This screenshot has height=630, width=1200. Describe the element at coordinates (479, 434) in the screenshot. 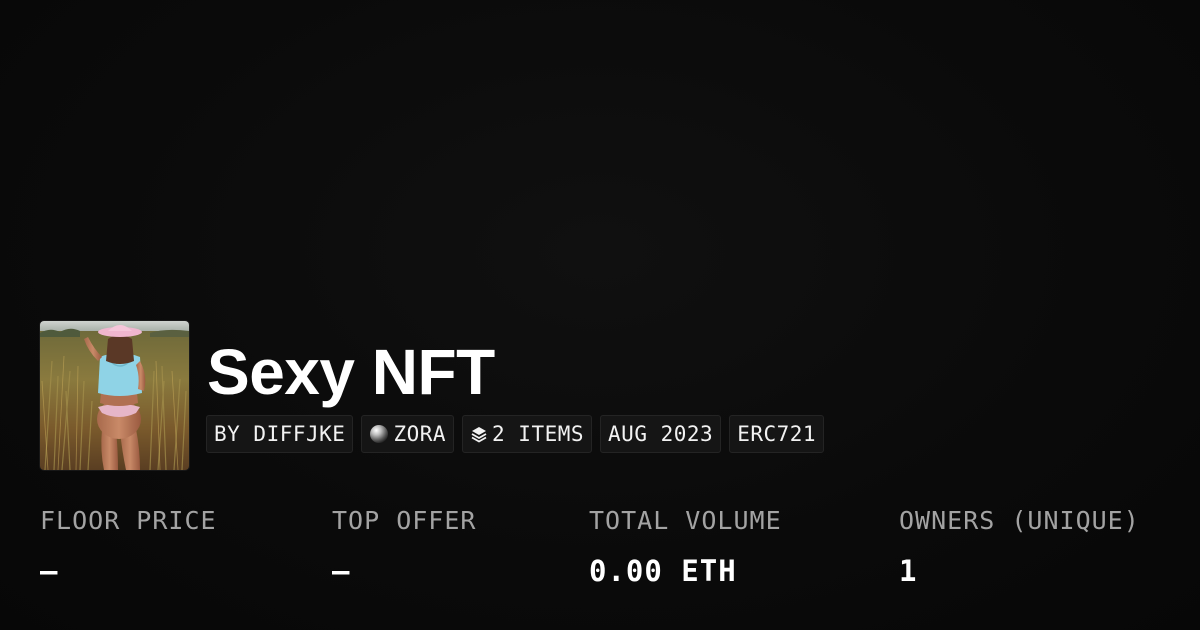

I see `layers-icon` at that location.